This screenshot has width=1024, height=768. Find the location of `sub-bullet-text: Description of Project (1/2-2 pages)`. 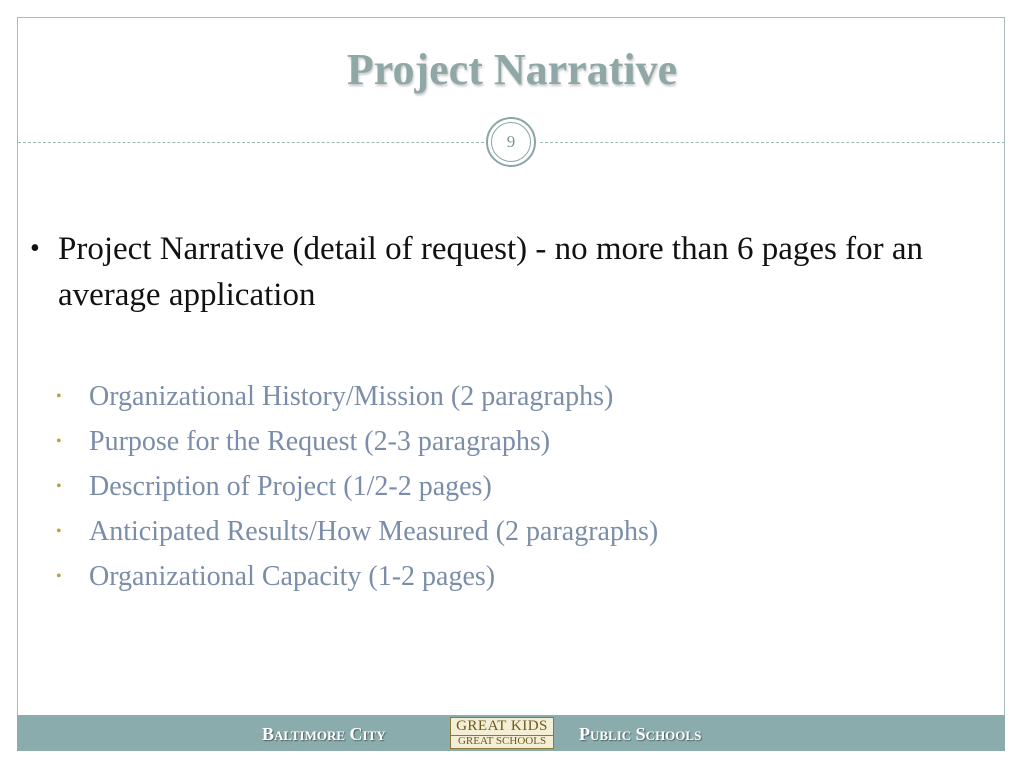

sub-bullet-text: Description of Project (1/2-2 pages) is located at coordinates (290, 486).